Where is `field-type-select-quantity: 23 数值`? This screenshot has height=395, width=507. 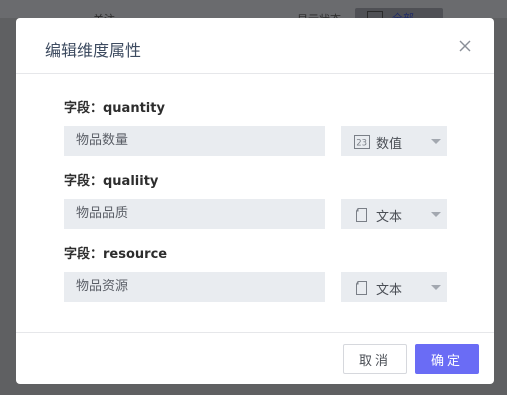
field-type-select-quantity: 23 数值 is located at coordinates (394, 141).